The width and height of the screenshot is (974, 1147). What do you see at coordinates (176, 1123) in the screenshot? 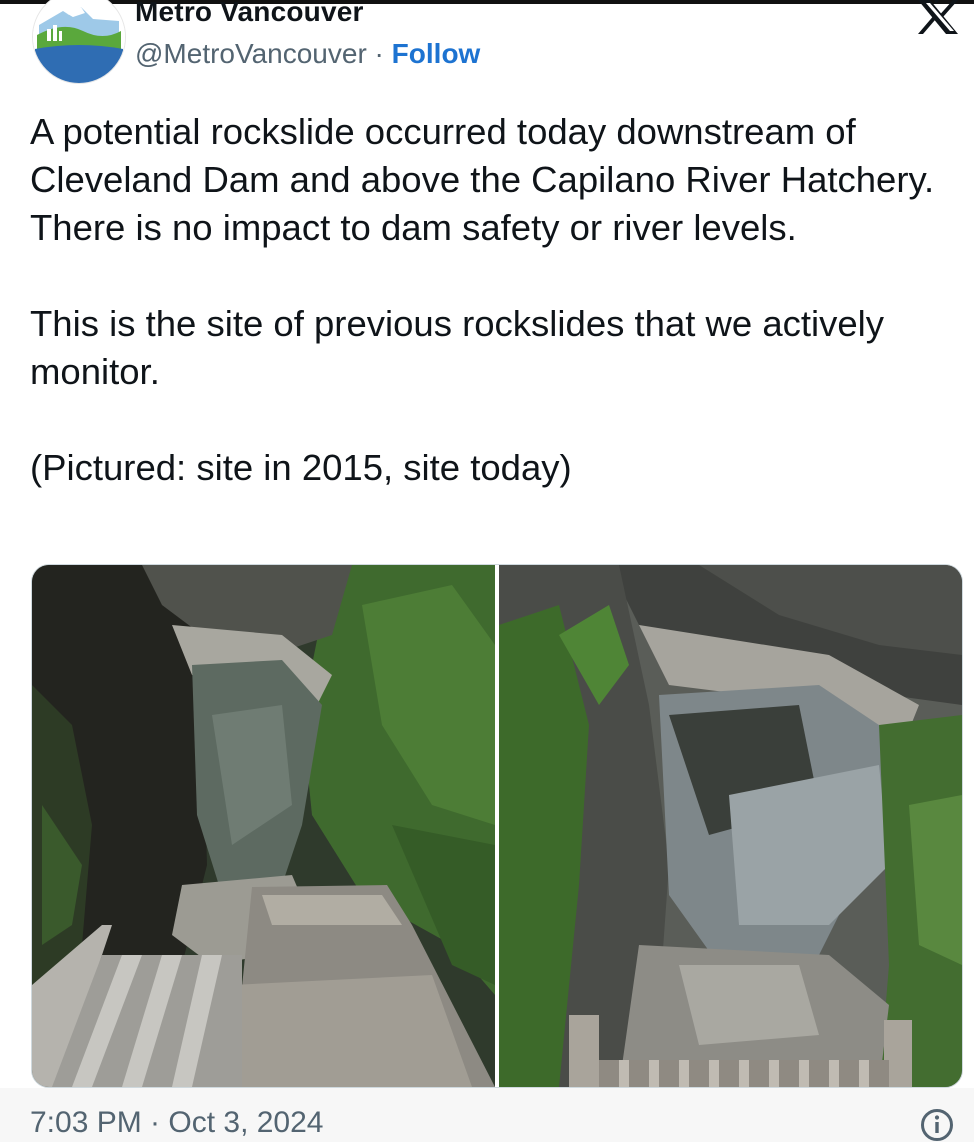
I see `tweet-timestamp: 7:03 PM · Oct 3, 2024` at bounding box center [176, 1123].